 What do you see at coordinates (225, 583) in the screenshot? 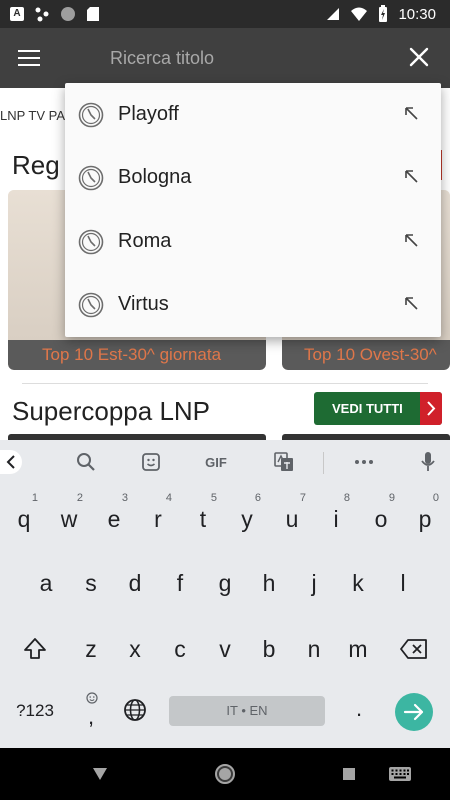
I see `key-g: g` at bounding box center [225, 583].